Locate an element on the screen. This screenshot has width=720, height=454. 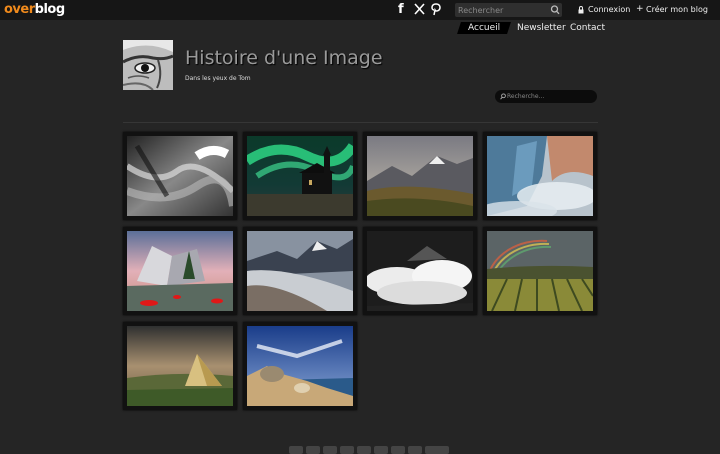
x-icon is located at coordinates (419, 9).